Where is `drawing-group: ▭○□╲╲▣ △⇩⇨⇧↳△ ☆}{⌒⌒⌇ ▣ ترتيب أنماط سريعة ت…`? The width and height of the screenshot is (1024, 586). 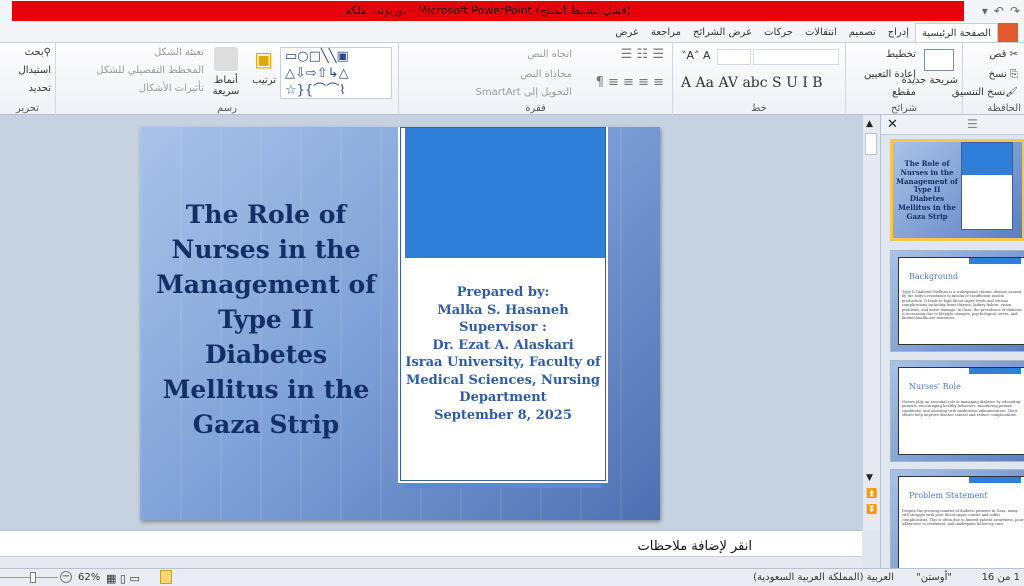 drawing-group: ▭○□╲╲▣ △⇩⇨⇧↳△ ☆}{⌒⌒⌇ ▣ ترتيب أنماط سريعة ت… is located at coordinates (226, 79).